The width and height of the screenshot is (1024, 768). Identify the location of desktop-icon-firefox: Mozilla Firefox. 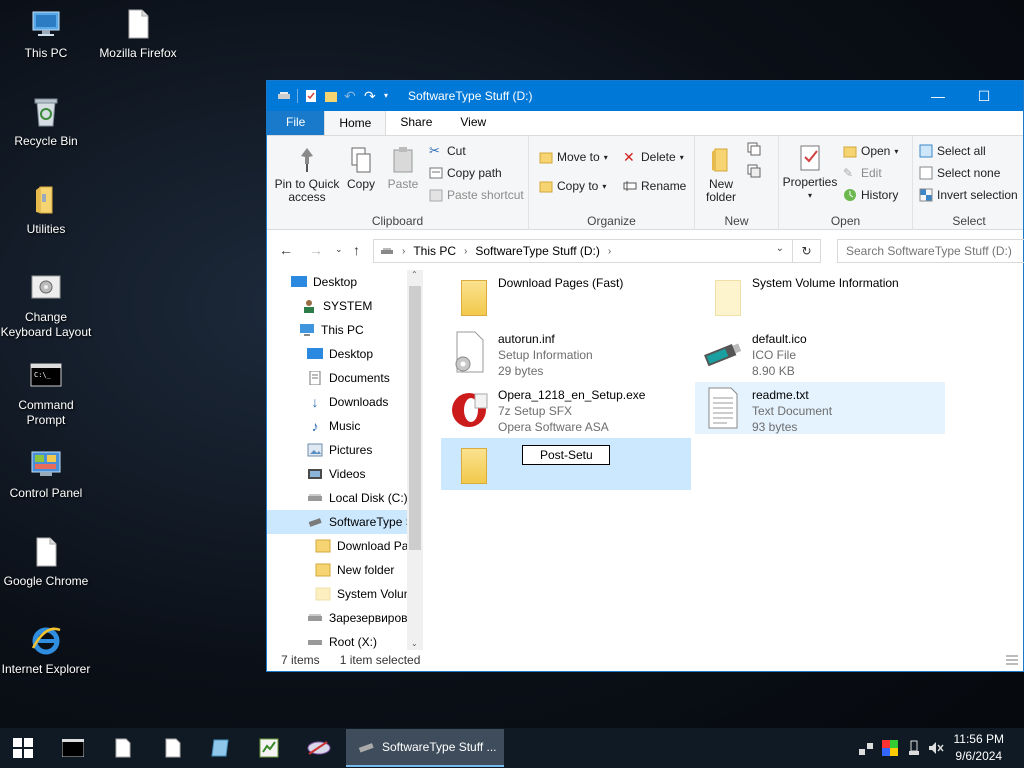
(138, 34).